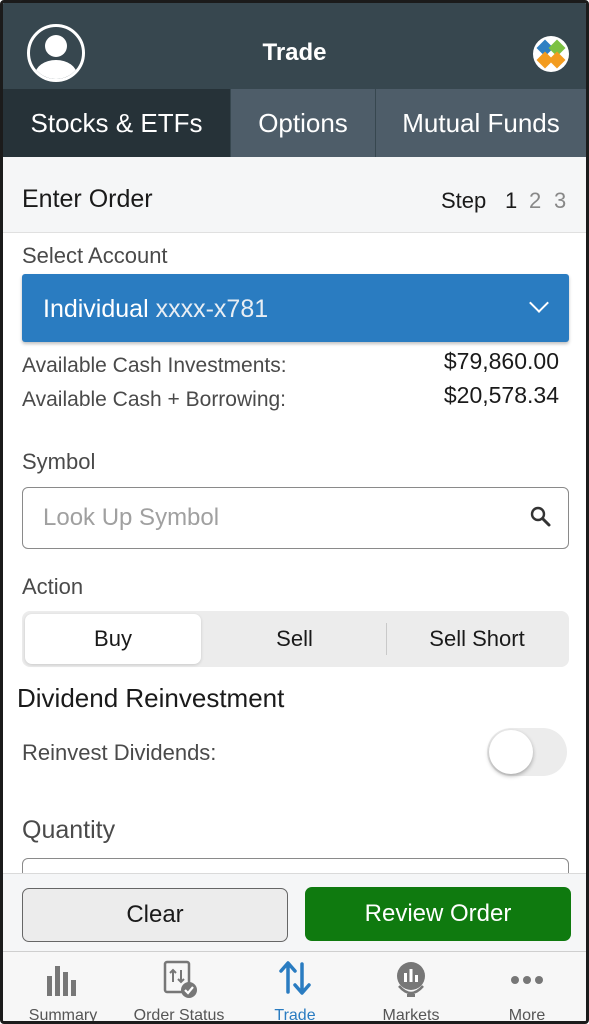  Describe the element at coordinates (295, 308) in the screenshot. I see `account-dropdown: Individual xxxx-x781` at that location.